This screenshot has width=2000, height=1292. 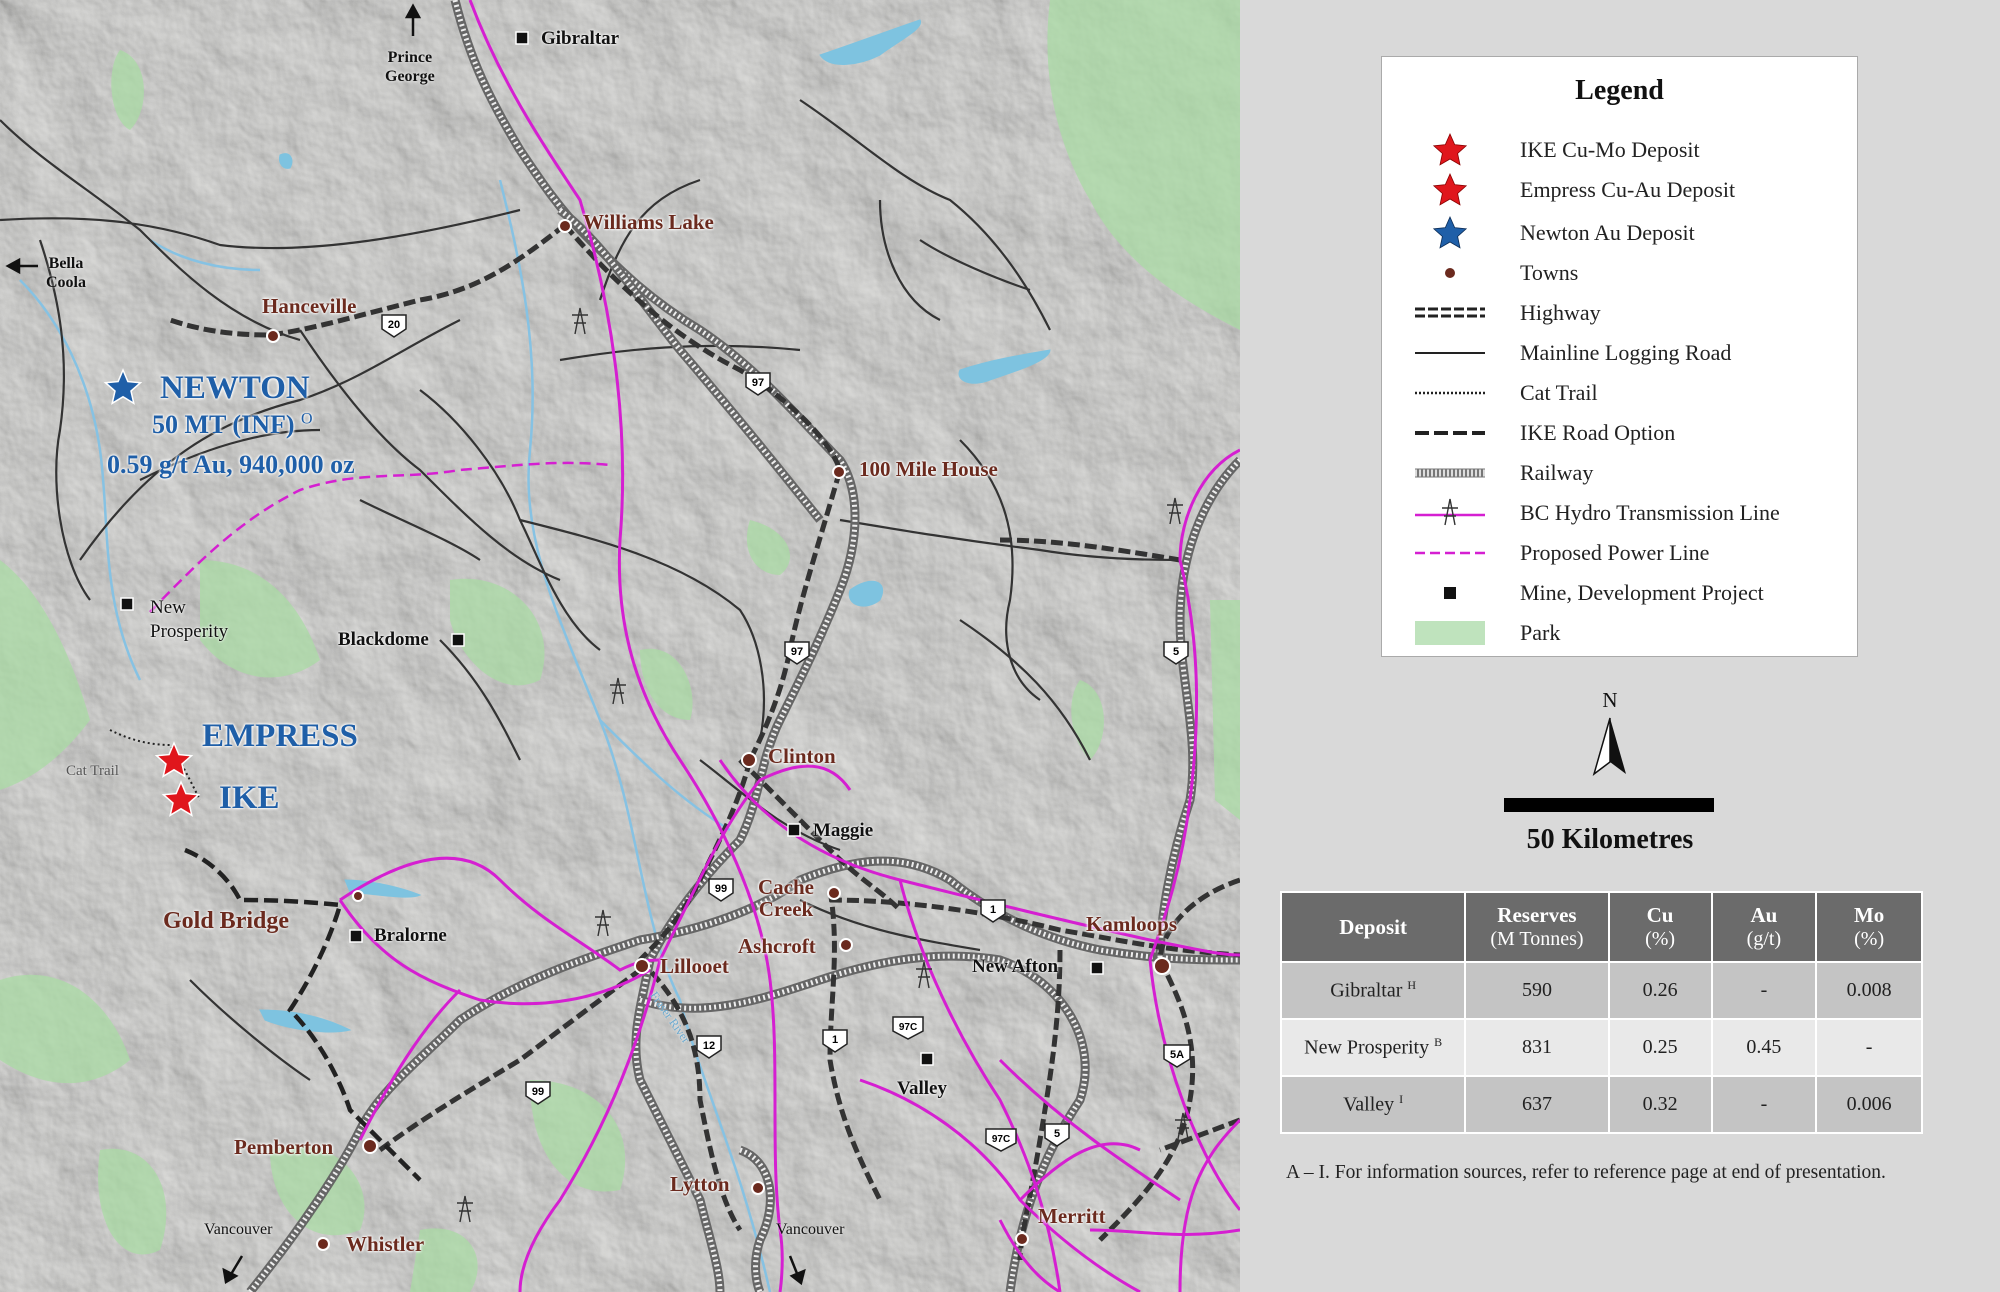 I want to click on table-row: Valley I 637 0.32 - 0.006, so click(x=1601, y=1104).